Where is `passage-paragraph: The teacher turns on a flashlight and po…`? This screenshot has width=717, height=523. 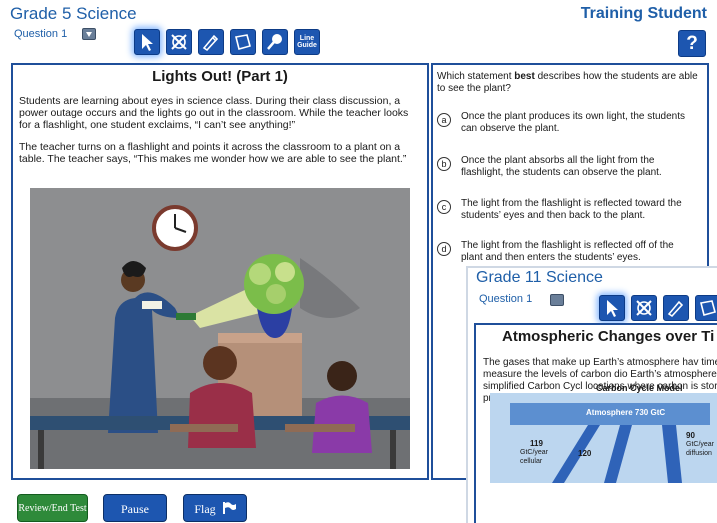
passage-paragraph: The teacher turns on a flashlight and po… is located at coordinates (213, 153).